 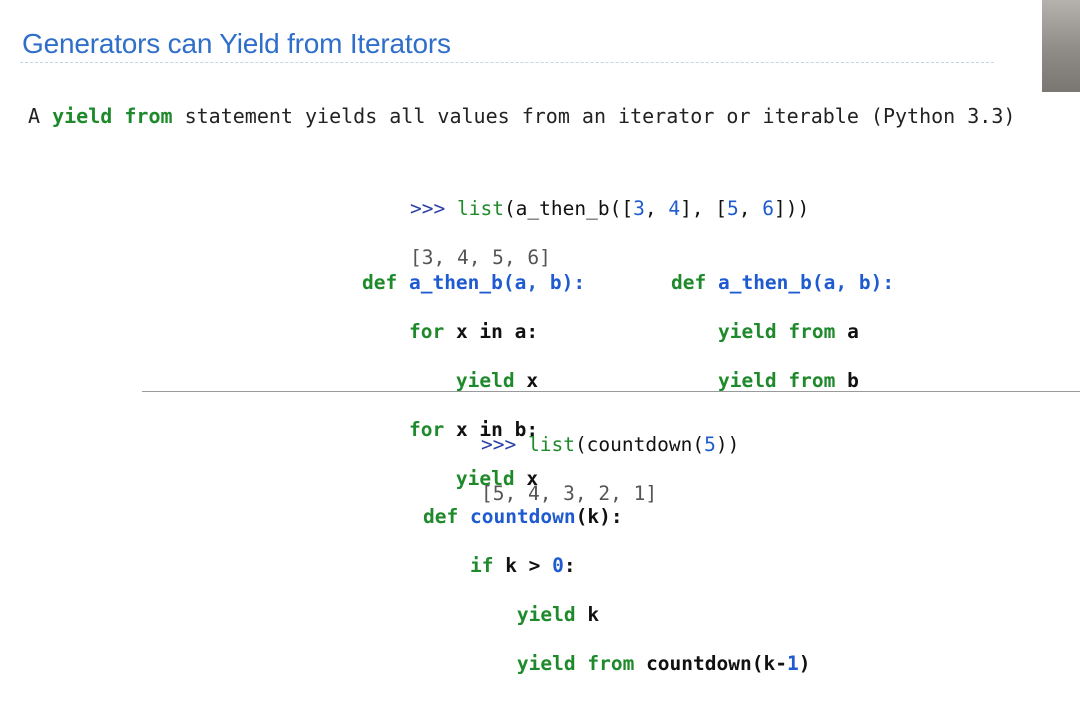 What do you see at coordinates (522, 516) in the screenshot?
I see `func-name: countdown` at bounding box center [522, 516].